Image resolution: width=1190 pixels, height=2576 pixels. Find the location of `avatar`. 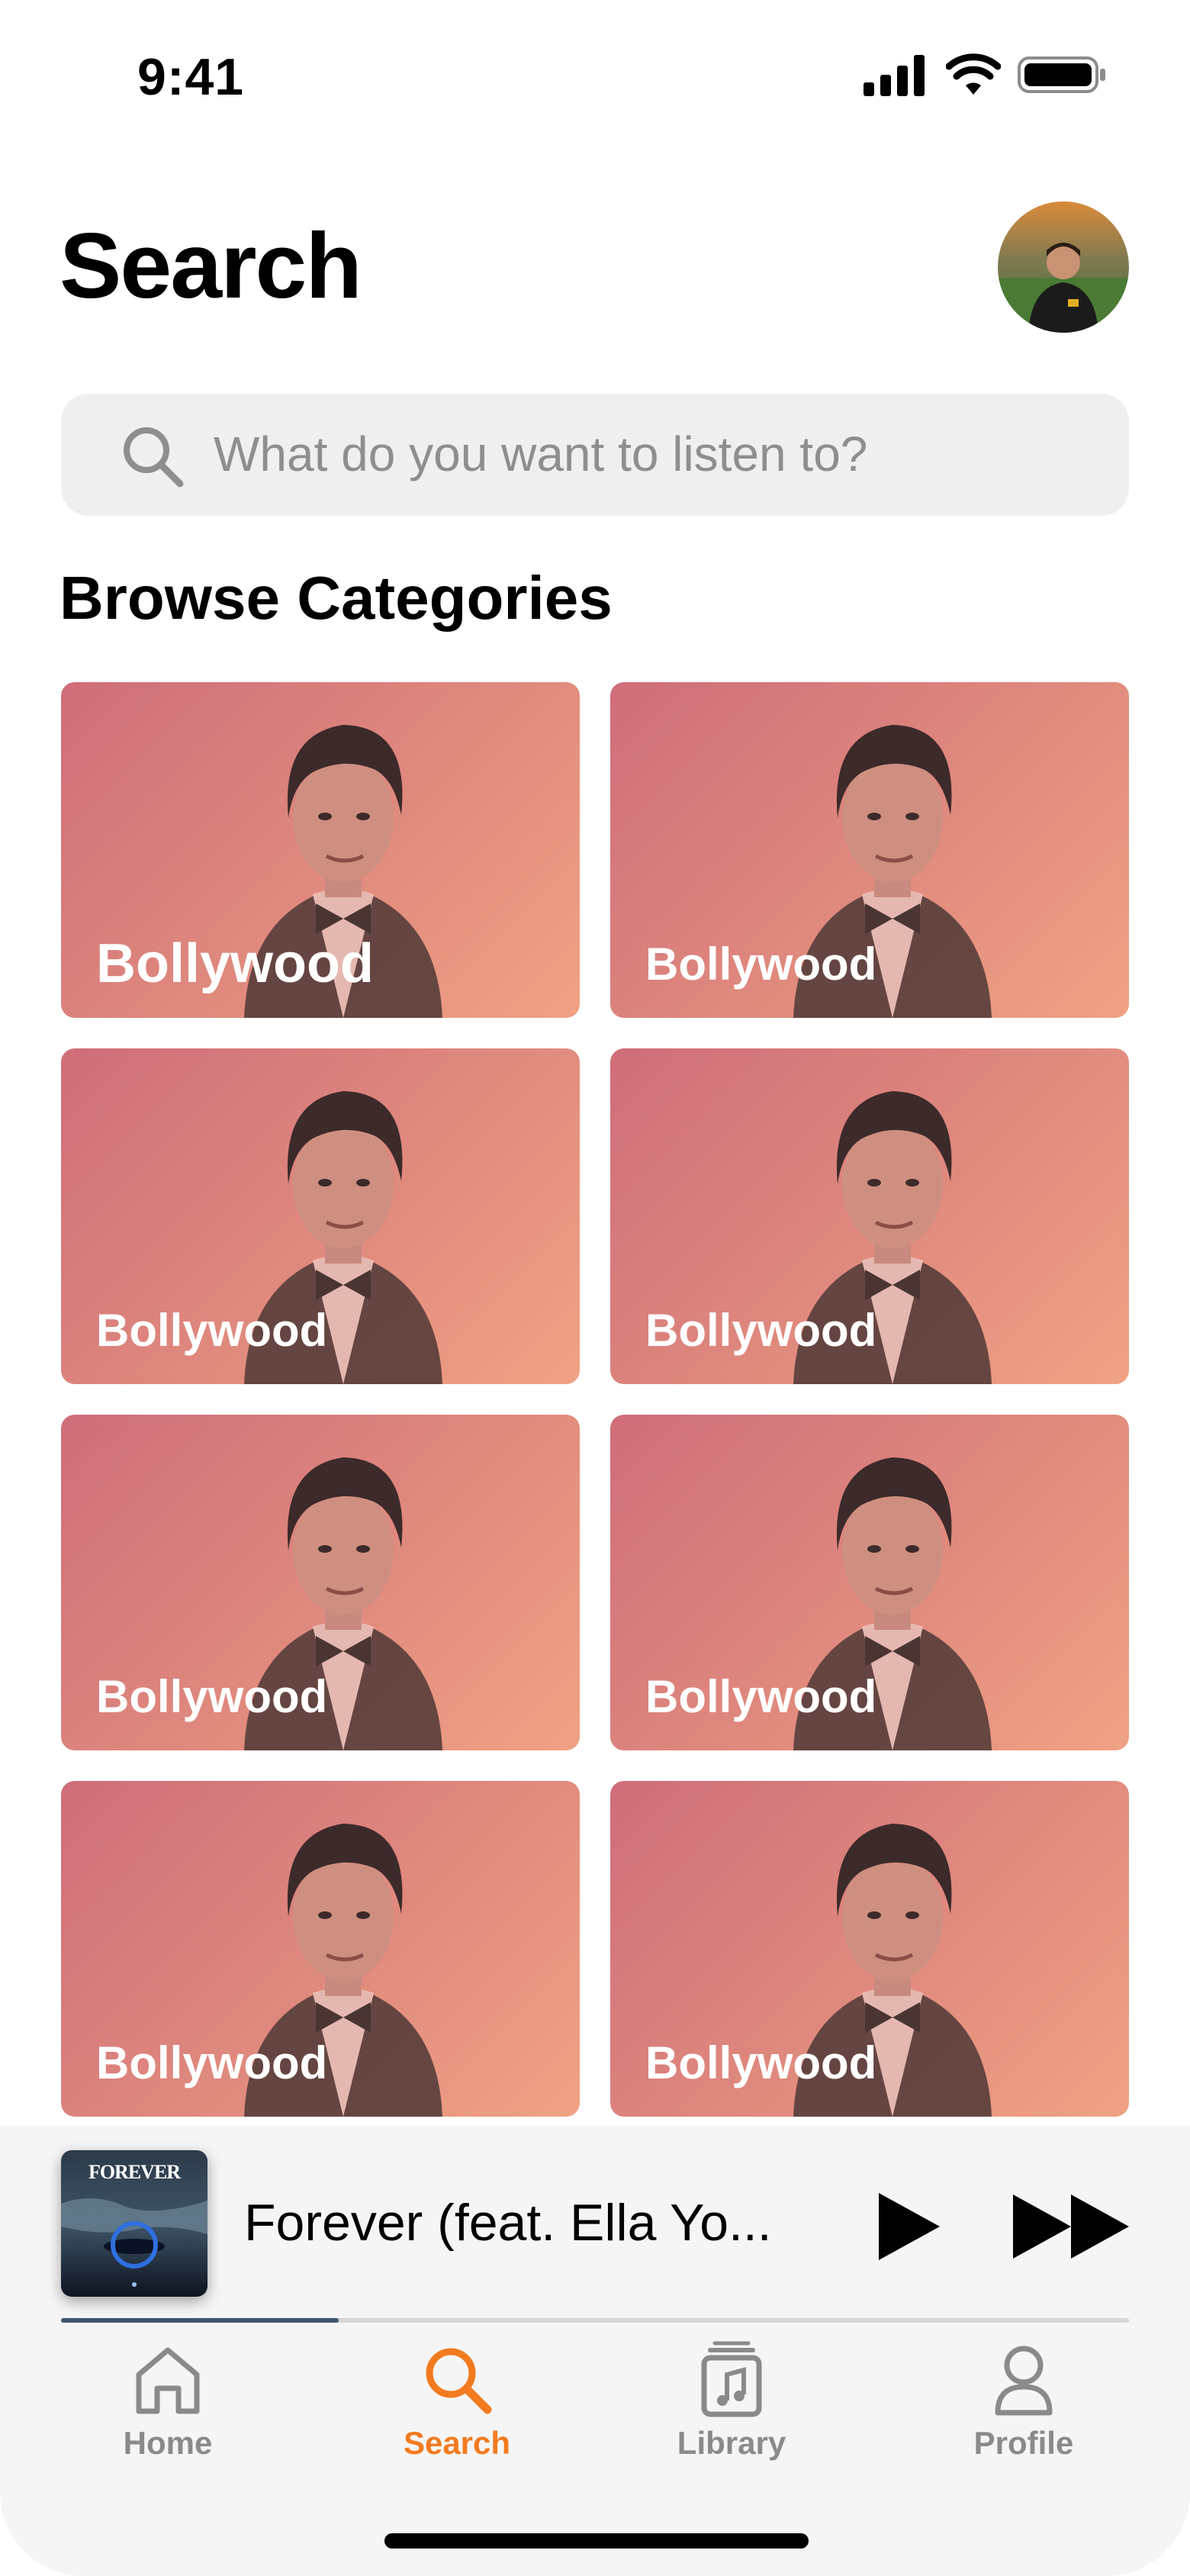

avatar is located at coordinates (1063, 267).